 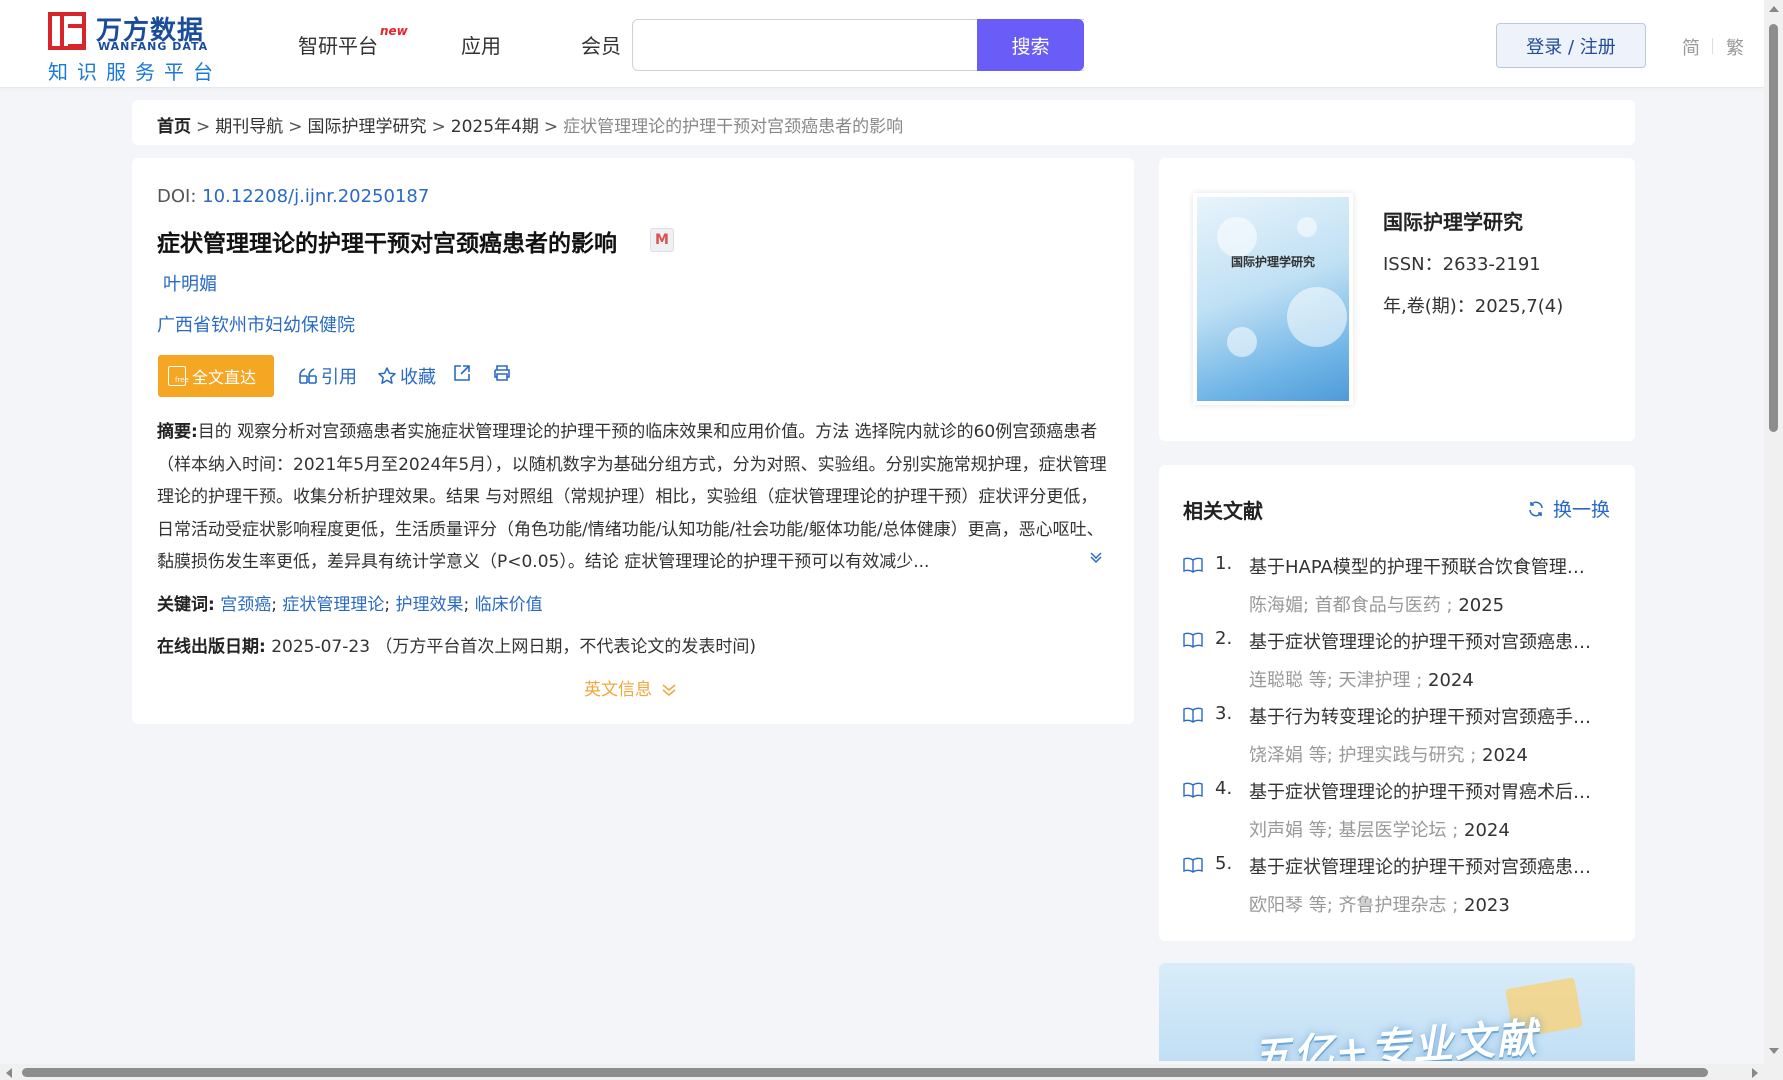 I want to click on share-icon, so click(x=462, y=373).